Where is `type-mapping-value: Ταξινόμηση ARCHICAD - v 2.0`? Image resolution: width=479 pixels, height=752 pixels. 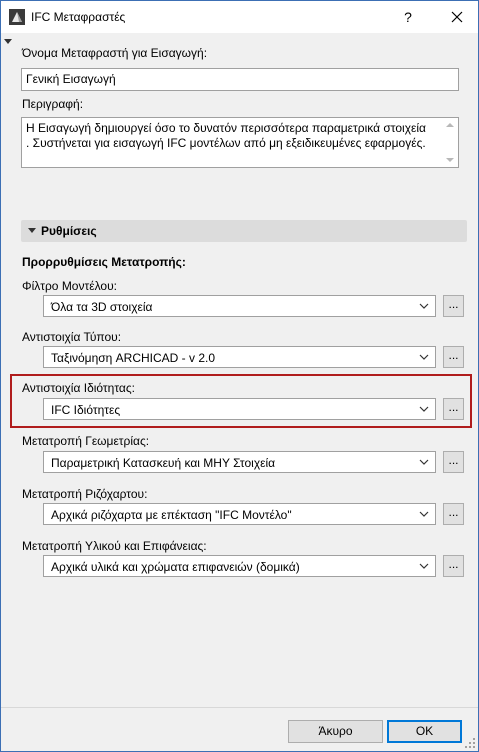 type-mapping-value: Ταξινόμηση ARCHICAD - v 2.0 is located at coordinates (133, 358).